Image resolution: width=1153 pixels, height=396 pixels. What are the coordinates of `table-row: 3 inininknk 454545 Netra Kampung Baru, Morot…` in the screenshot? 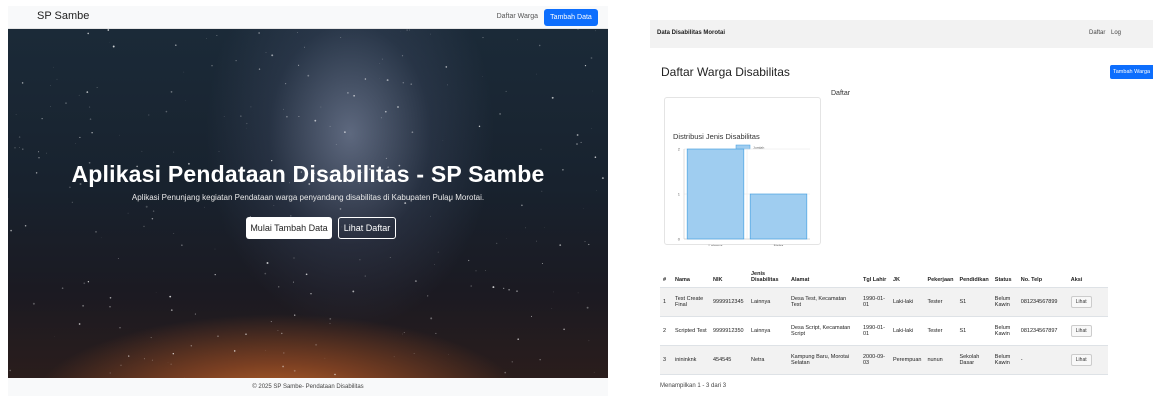 It's located at (884, 360).